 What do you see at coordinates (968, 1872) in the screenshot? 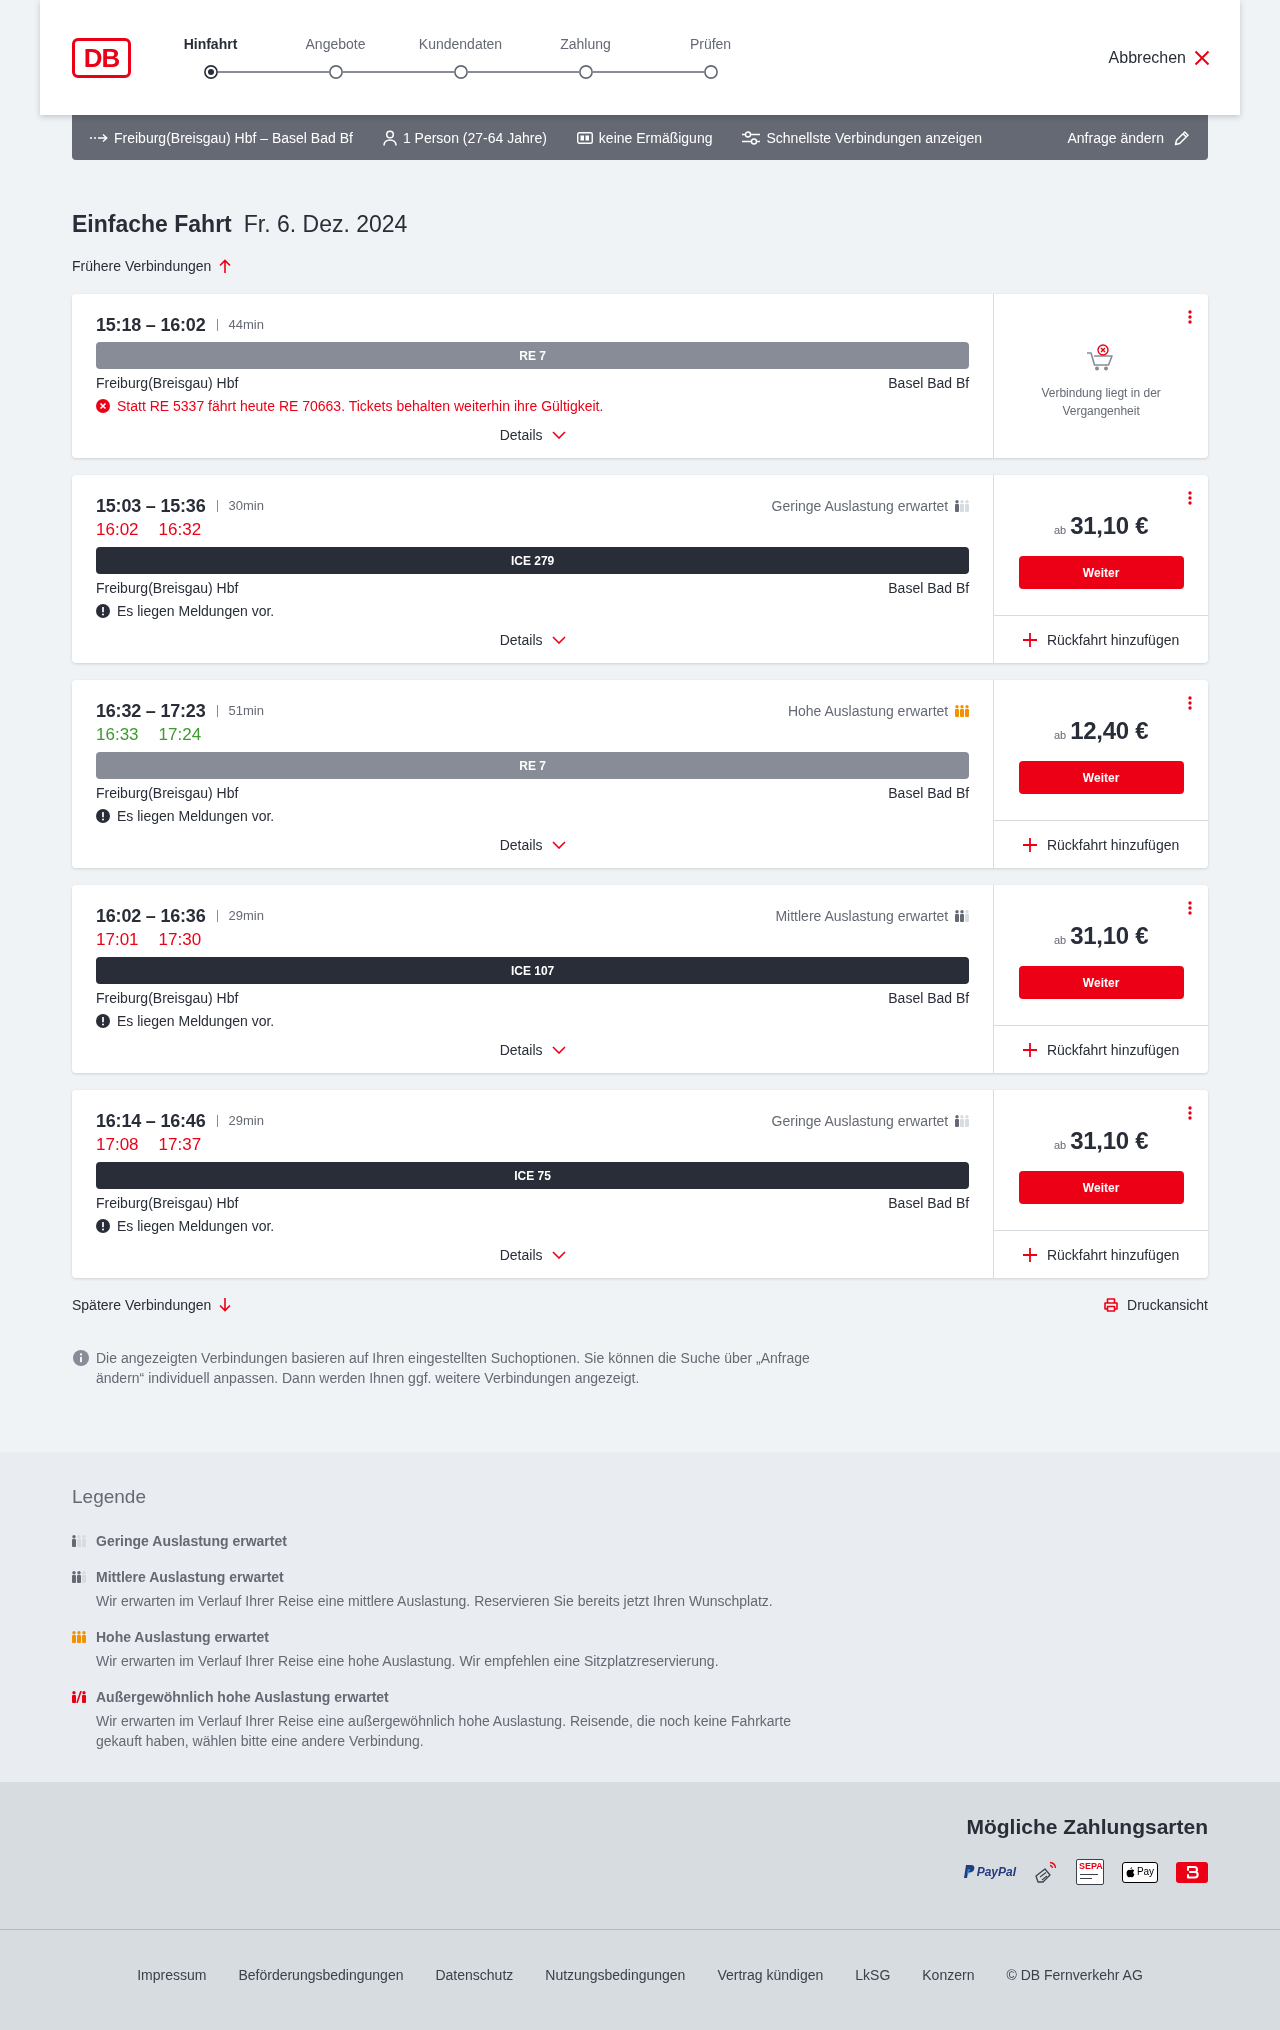
I see `paypal-mark-icon` at bounding box center [968, 1872].